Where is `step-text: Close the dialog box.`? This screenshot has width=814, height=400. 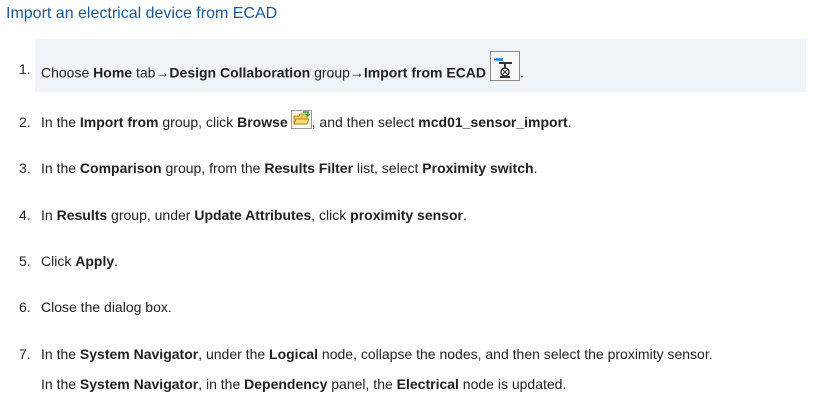
step-text: Close the dialog box. is located at coordinates (106, 307).